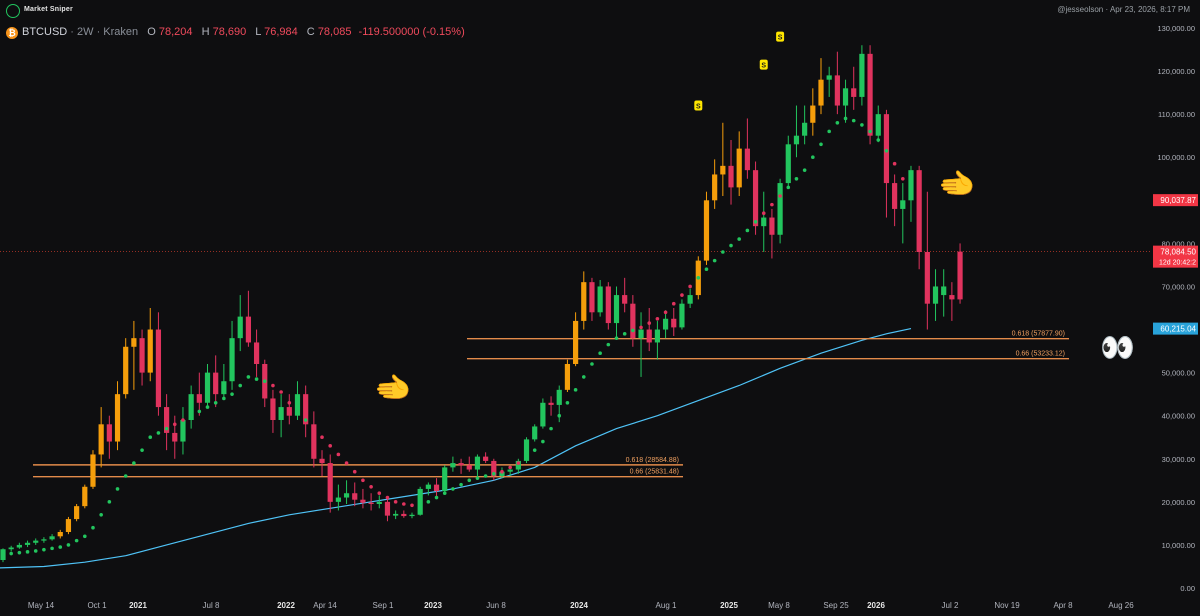 The image size is (1200, 616). I want to click on x-tick-label: May 8, so click(779, 605).